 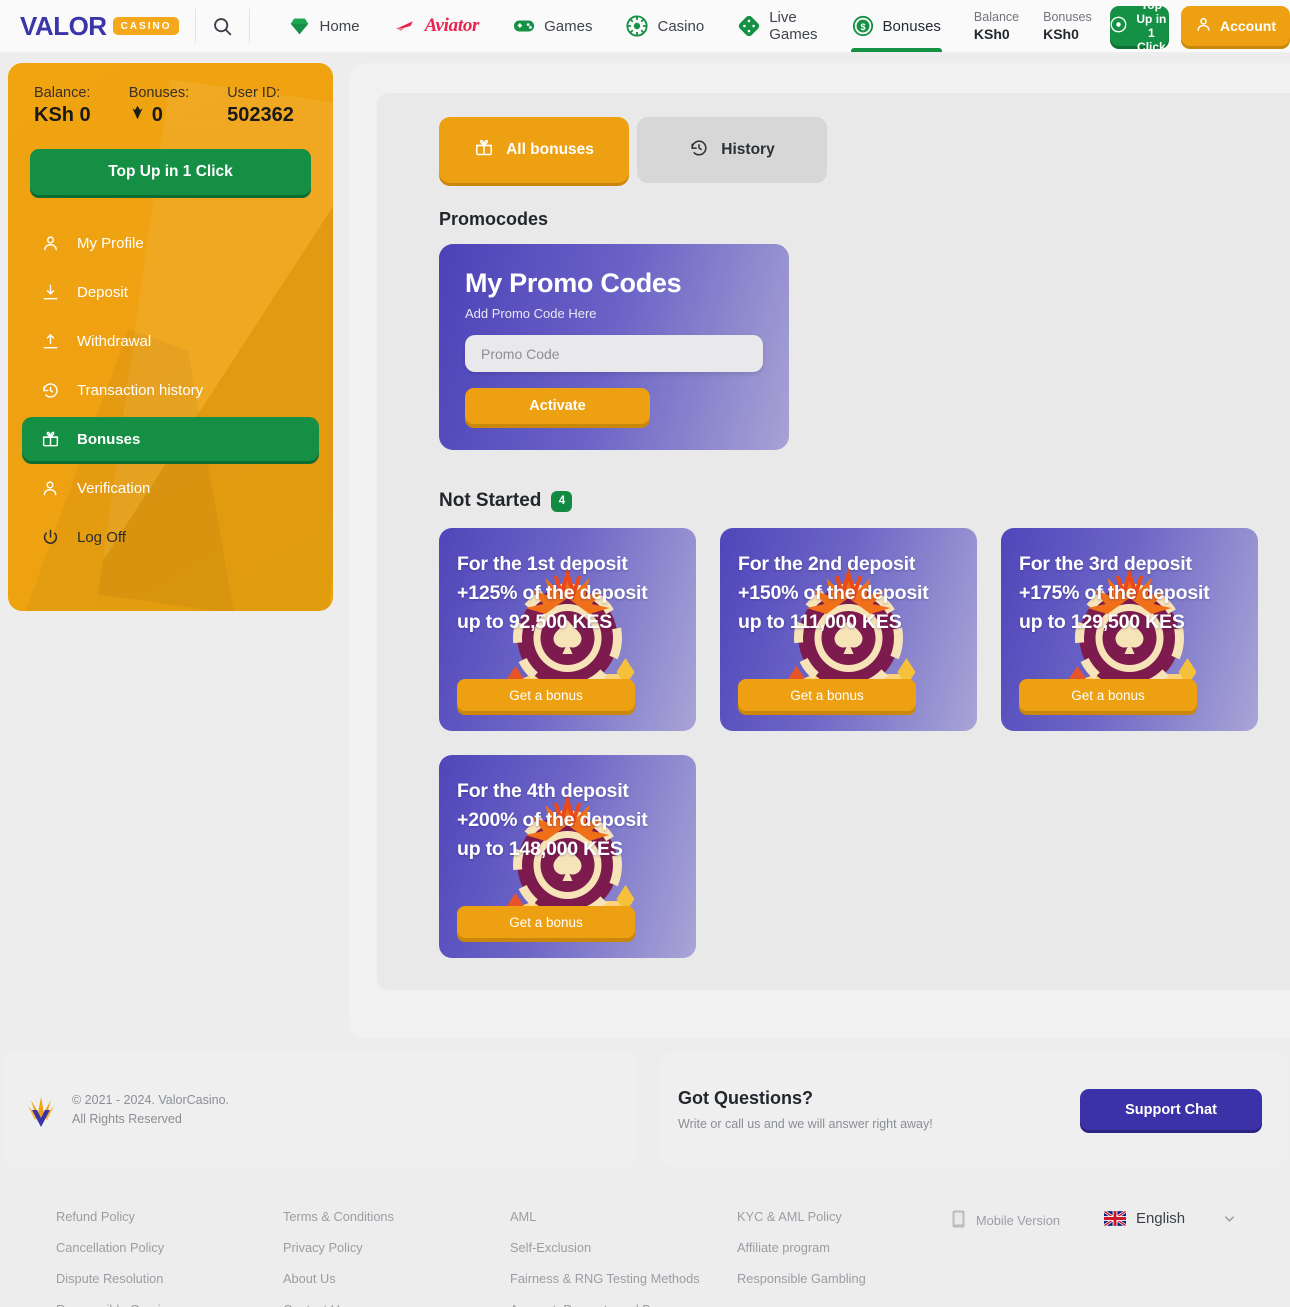 I want to click on bonus-line-2: +150% of the deposit, so click(x=833, y=593).